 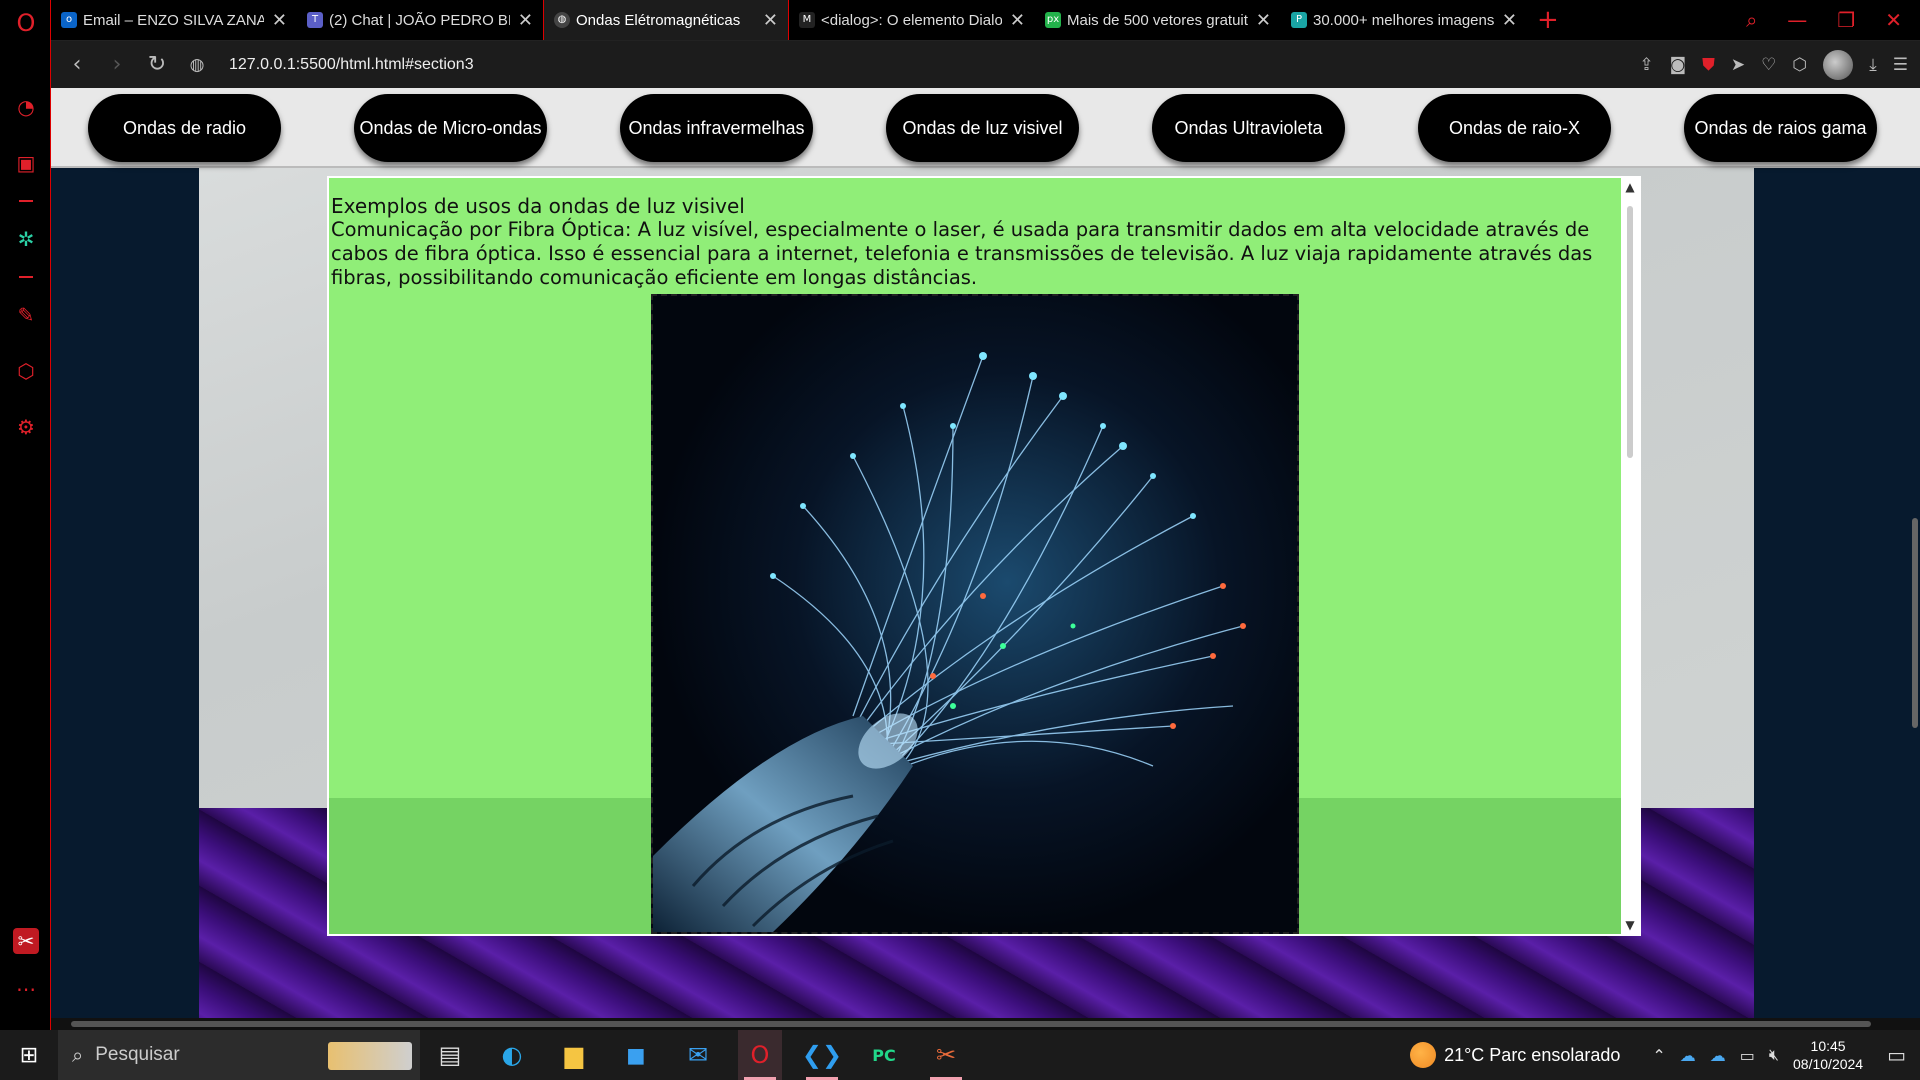 I want to click on nav-button-luz-visivel: Ondas de luz visivel, so click(x=982, y=128).